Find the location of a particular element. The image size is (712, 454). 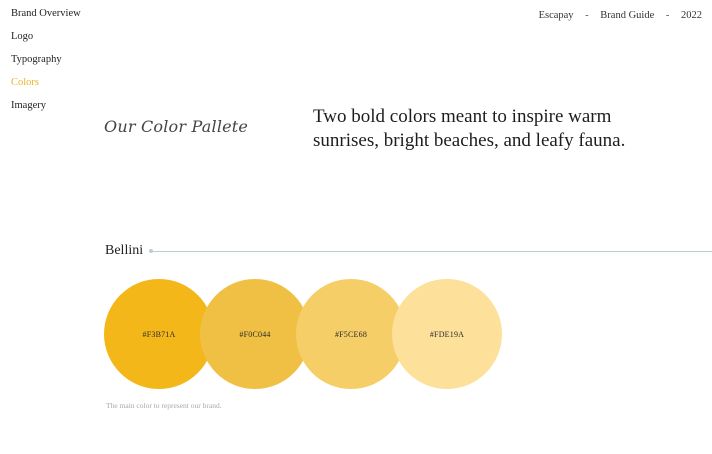

sidebar-item-logo: Logo is located at coordinates (46, 37).